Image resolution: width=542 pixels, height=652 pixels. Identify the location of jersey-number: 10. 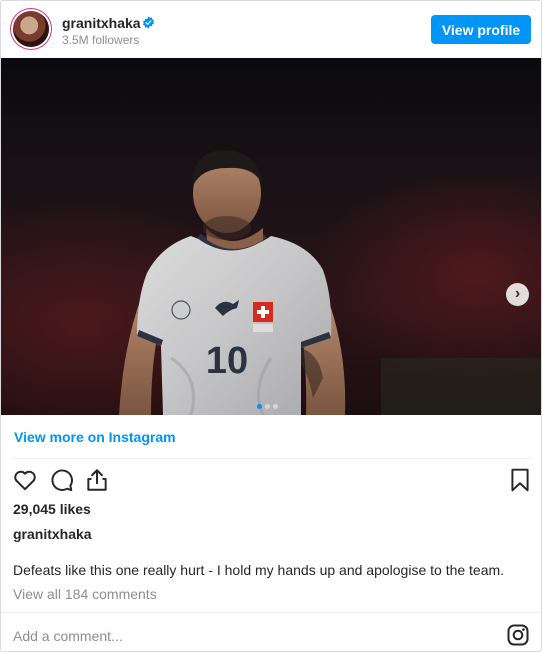
(227, 361).